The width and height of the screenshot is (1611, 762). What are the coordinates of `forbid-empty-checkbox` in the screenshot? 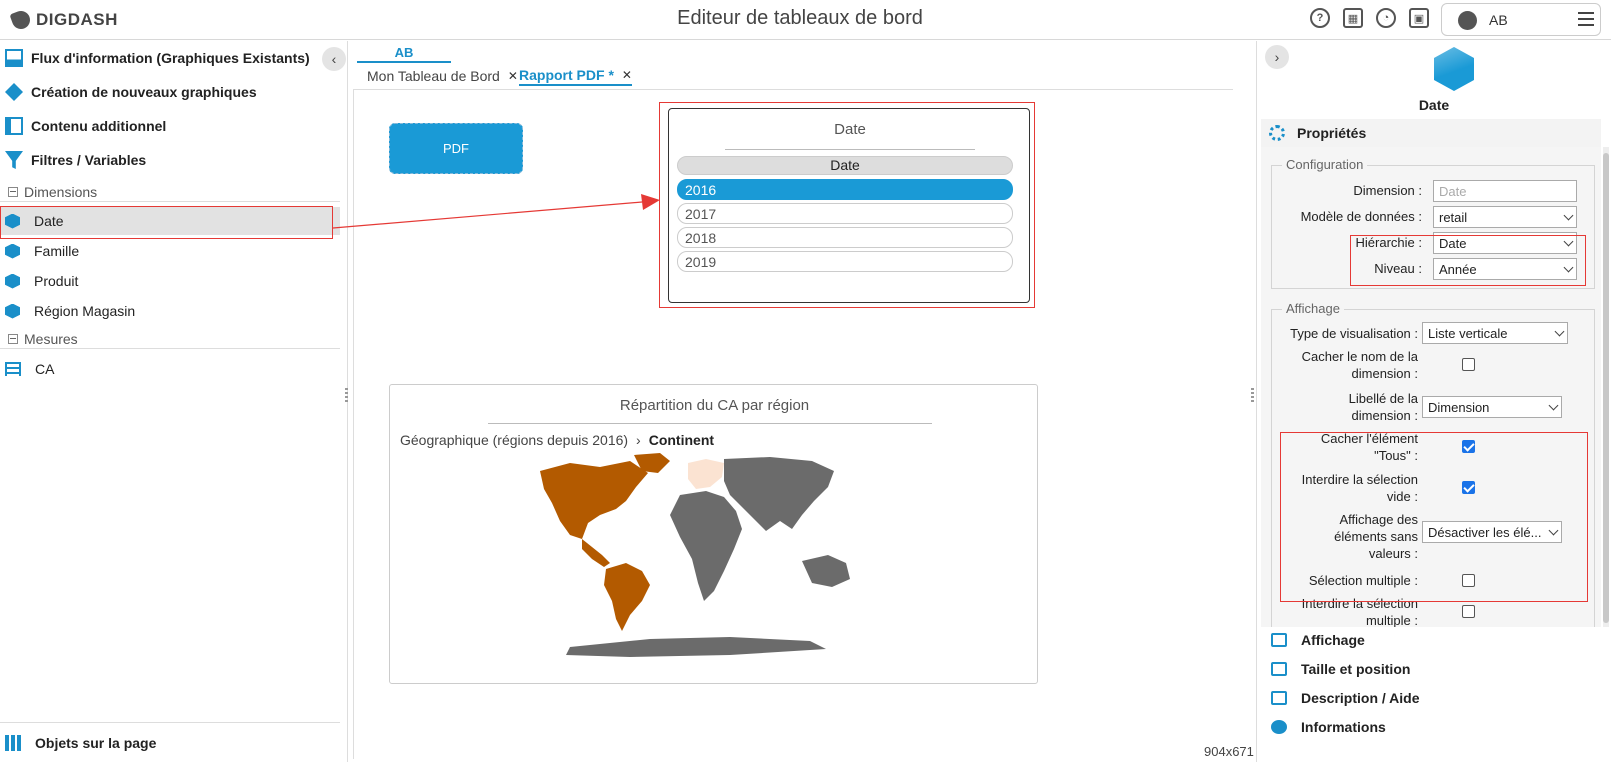 It's located at (1468, 487).